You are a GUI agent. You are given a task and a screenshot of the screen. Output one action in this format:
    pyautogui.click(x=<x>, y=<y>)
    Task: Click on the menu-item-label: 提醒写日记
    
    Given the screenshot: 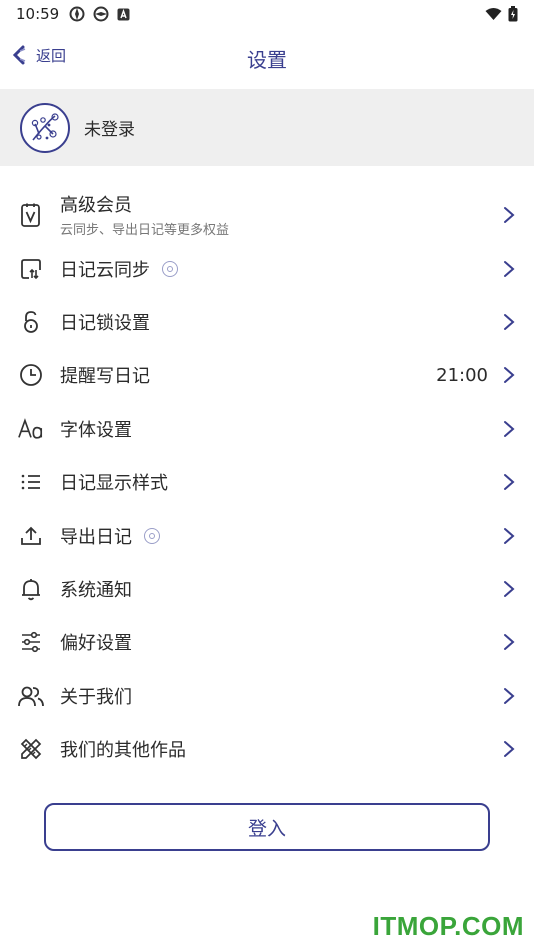 What is the action you would take?
    pyautogui.click(x=105, y=377)
    